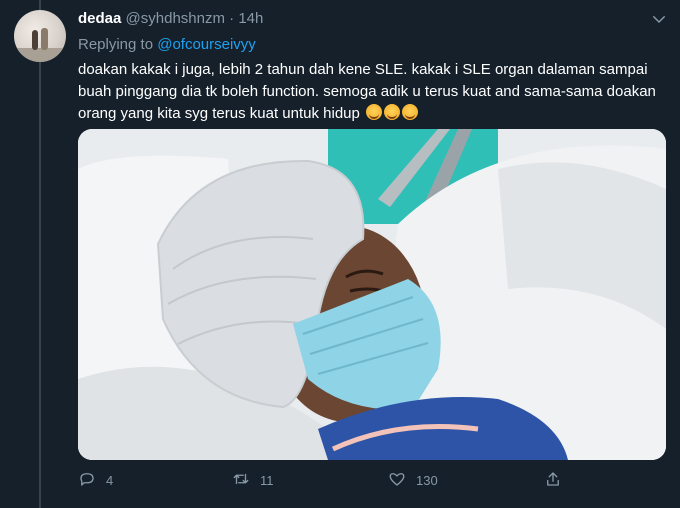 The height and width of the screenshot is (508, 680). Describe the element at coordinates (372, 481) in the screenshot. I see `tweet-actions: 4 11 130` at that location.